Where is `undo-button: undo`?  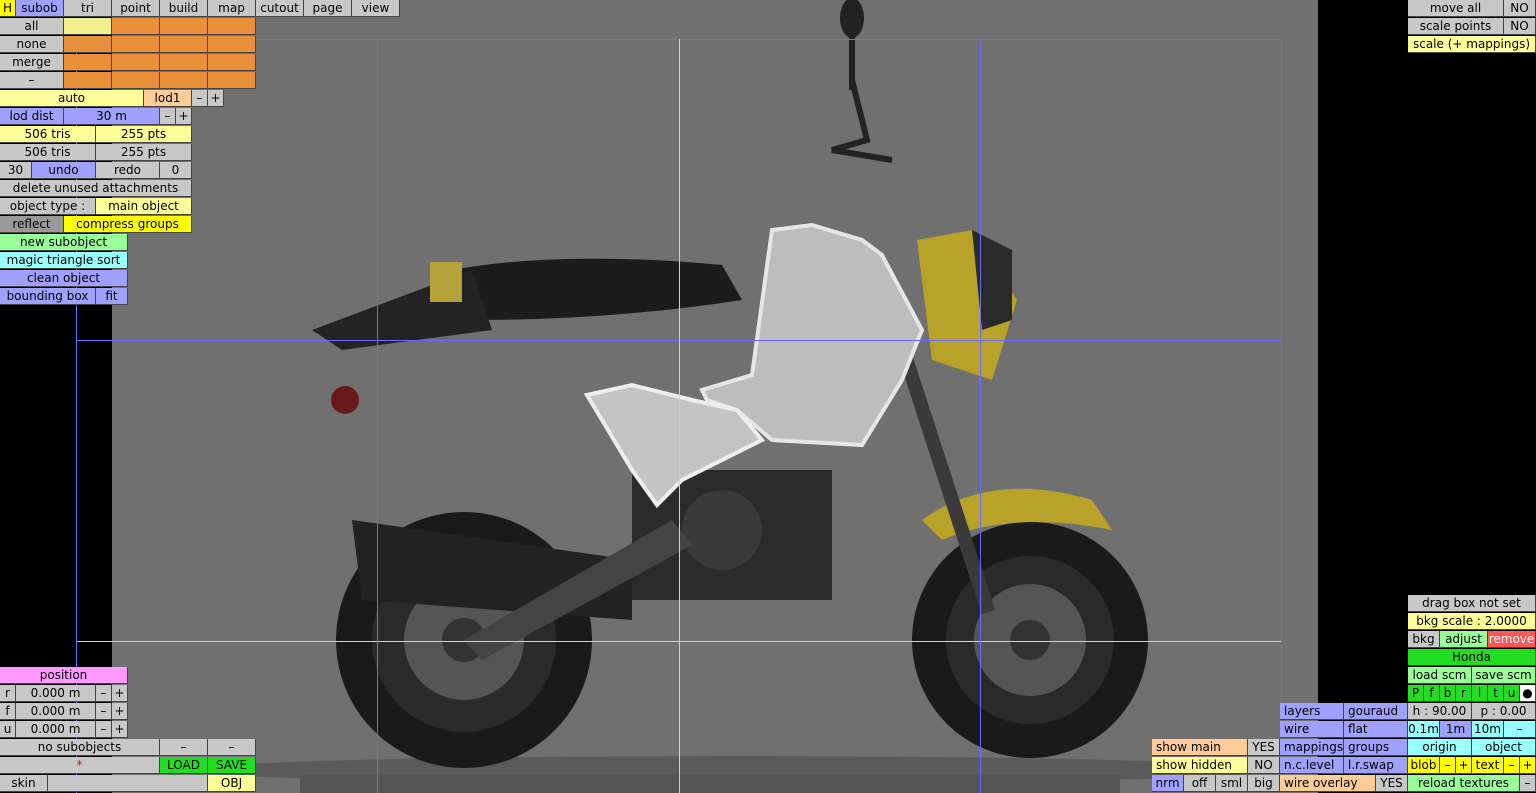
undo-button: undo is located at coordinates (64, 170).